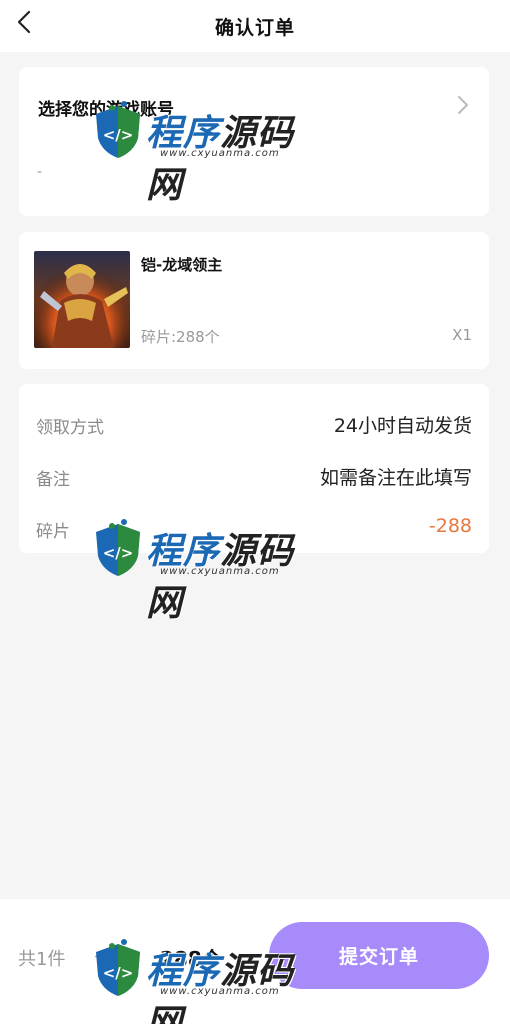 This screenshot has height=1024, width=510. I want to click on delivery-method-value: 24小时自动发货, so click(402, 426).